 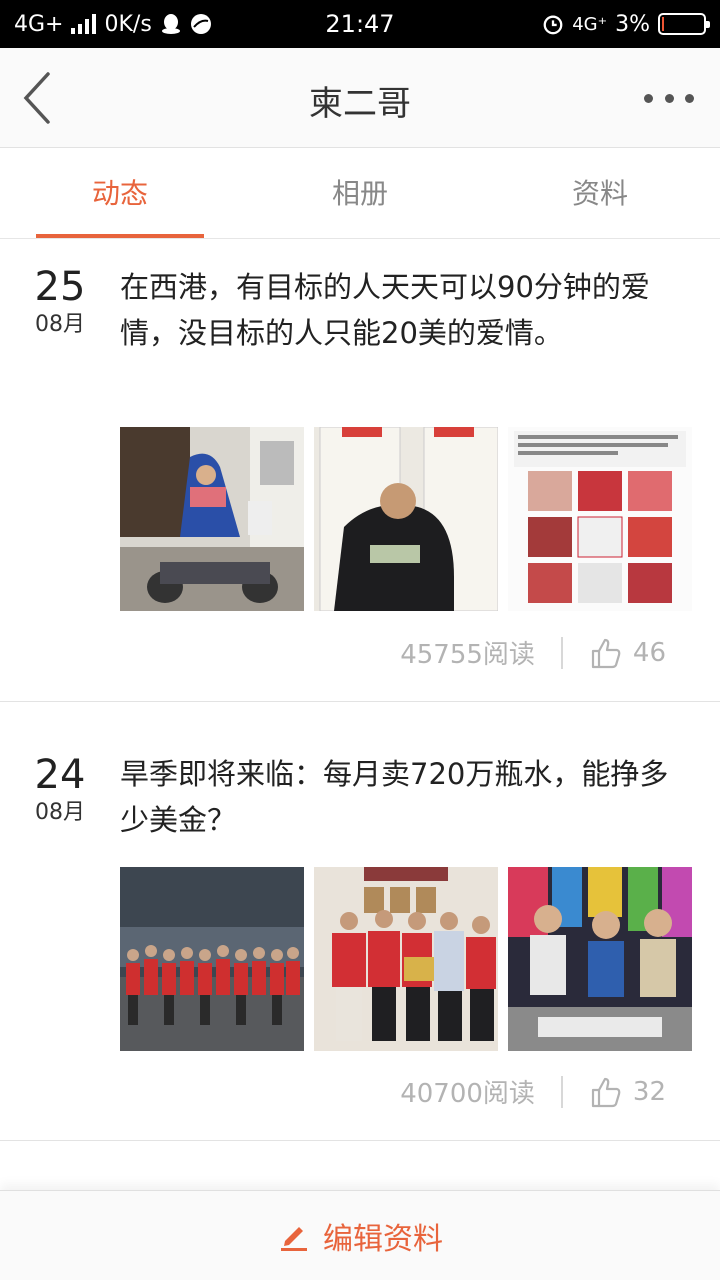 I want to click on post-text: 在西港，有目标的人天天可以90分钟的爱情，没目标的人只能20美的爱情。, so click(x=385, y=310).